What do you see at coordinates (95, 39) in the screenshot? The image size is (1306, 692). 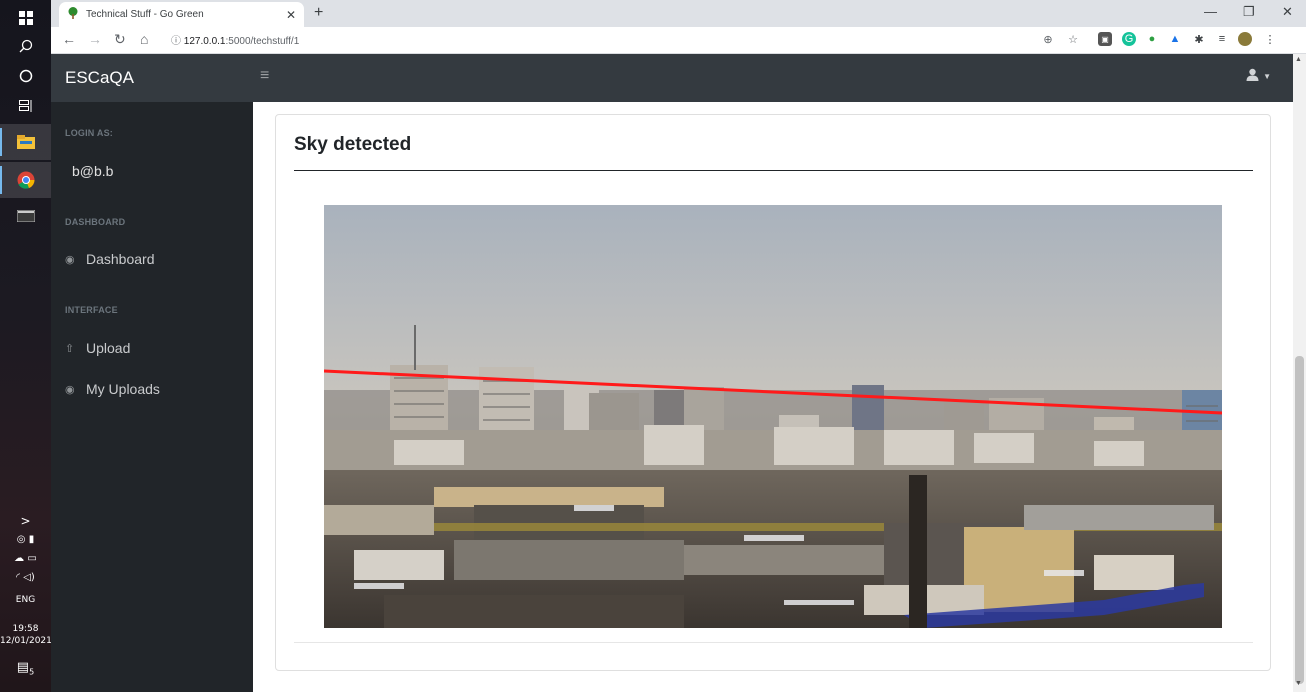 I see `forward-arrow-icon: →` at bounding box center [95, 39].